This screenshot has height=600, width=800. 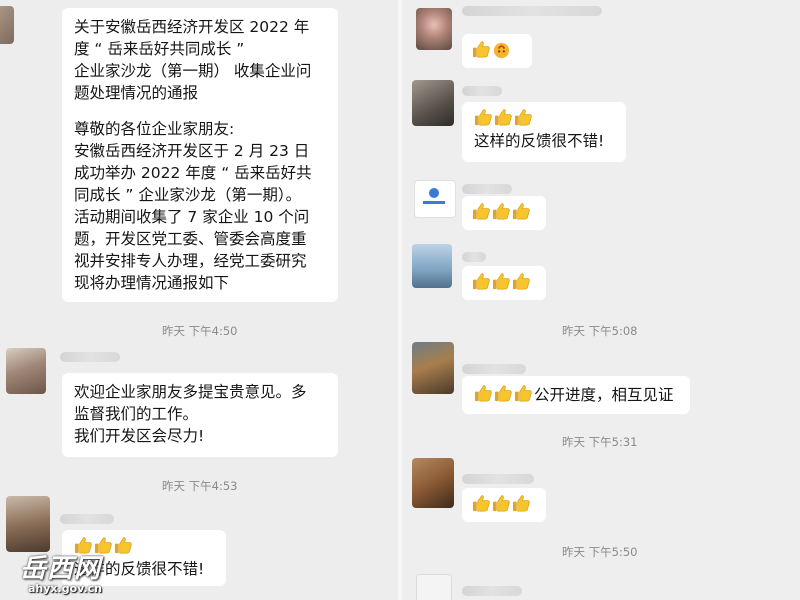 I want to click on announcement-line: 企业家沙龙（第一期） 收集企业问, so click(x=193, y=71).